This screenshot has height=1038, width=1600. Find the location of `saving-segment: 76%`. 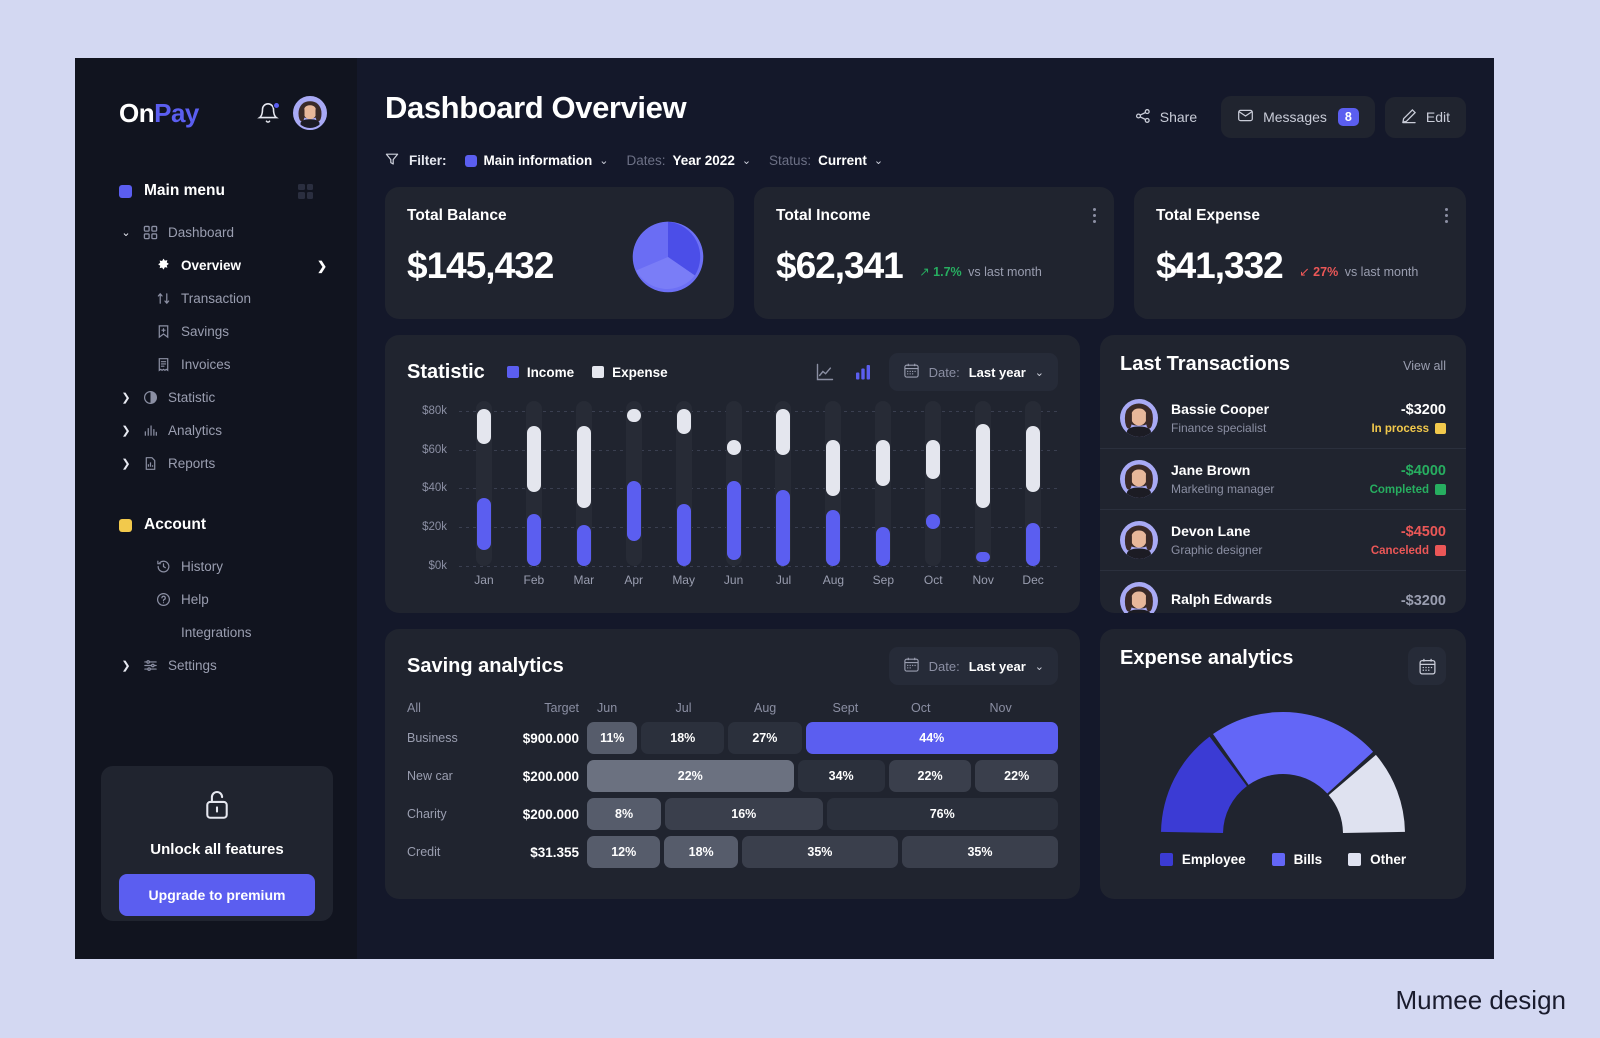

saving-segment: 76% is located at coordinates (942, 814).